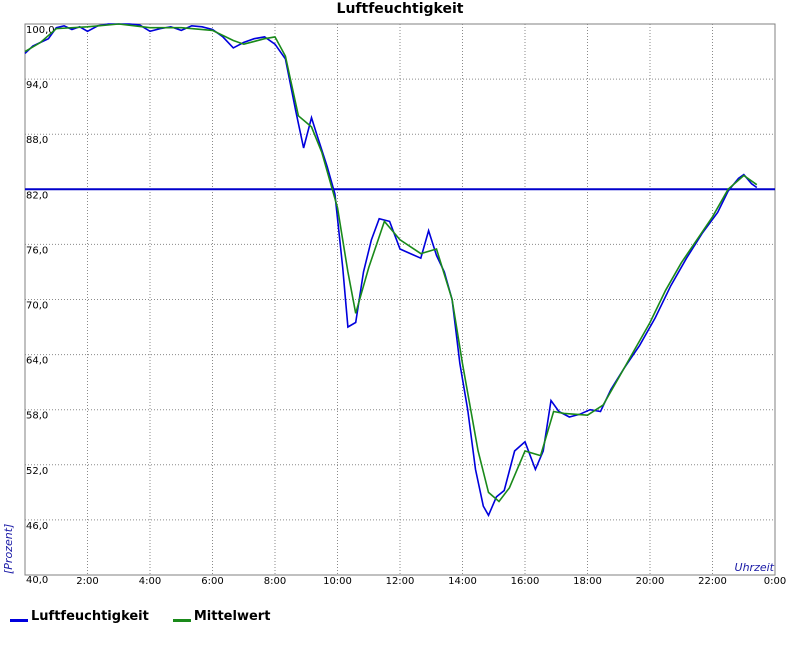 Image resolution: width=800 pixels, height=650 pixels. Describe the element at coordinates (37, 416) in the screenshot. I see `y-tick-label: 58,0` at that location.